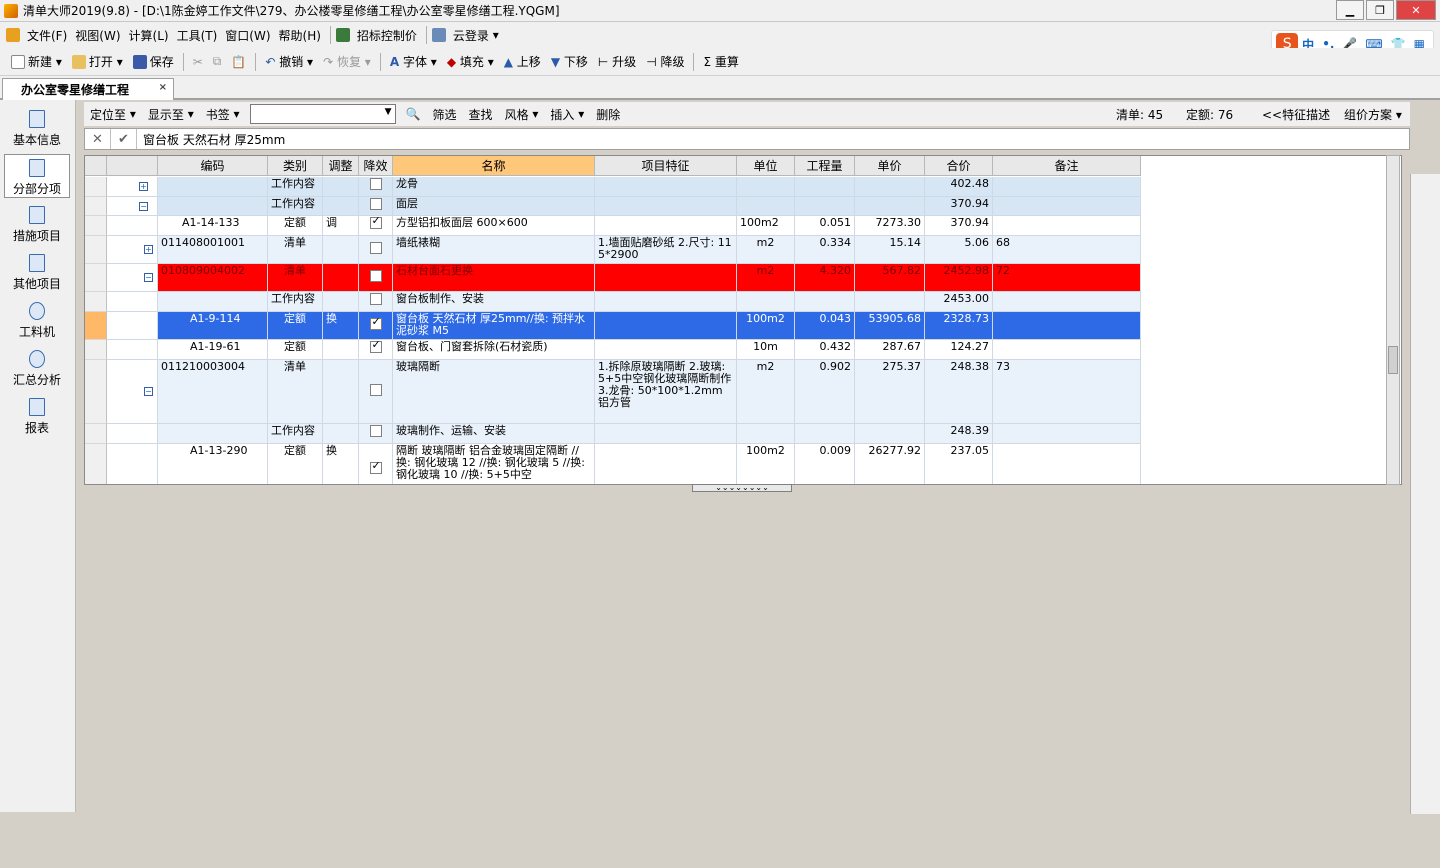  I want to click on cell-total: 402.48, so click(959, 187).